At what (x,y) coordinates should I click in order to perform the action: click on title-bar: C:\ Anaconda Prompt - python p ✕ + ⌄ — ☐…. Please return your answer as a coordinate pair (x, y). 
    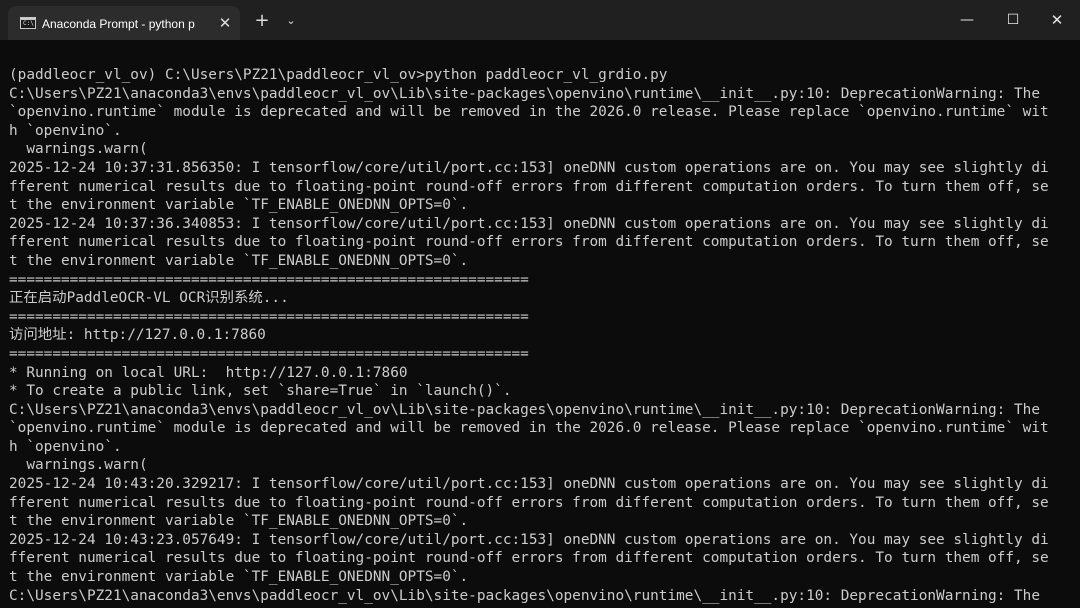
    Looking at the image, I should click on (540, 20).